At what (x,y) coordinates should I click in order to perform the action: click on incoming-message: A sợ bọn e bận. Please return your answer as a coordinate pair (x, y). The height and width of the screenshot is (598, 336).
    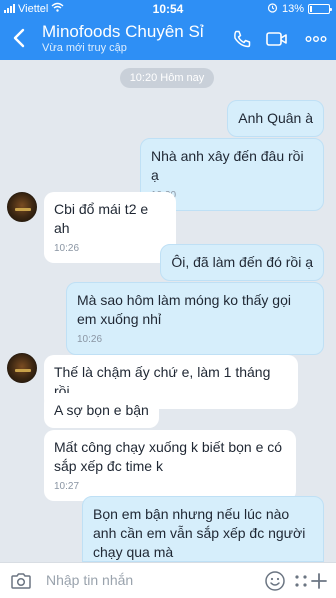
    Looking at the image, I should click on (101, 410).